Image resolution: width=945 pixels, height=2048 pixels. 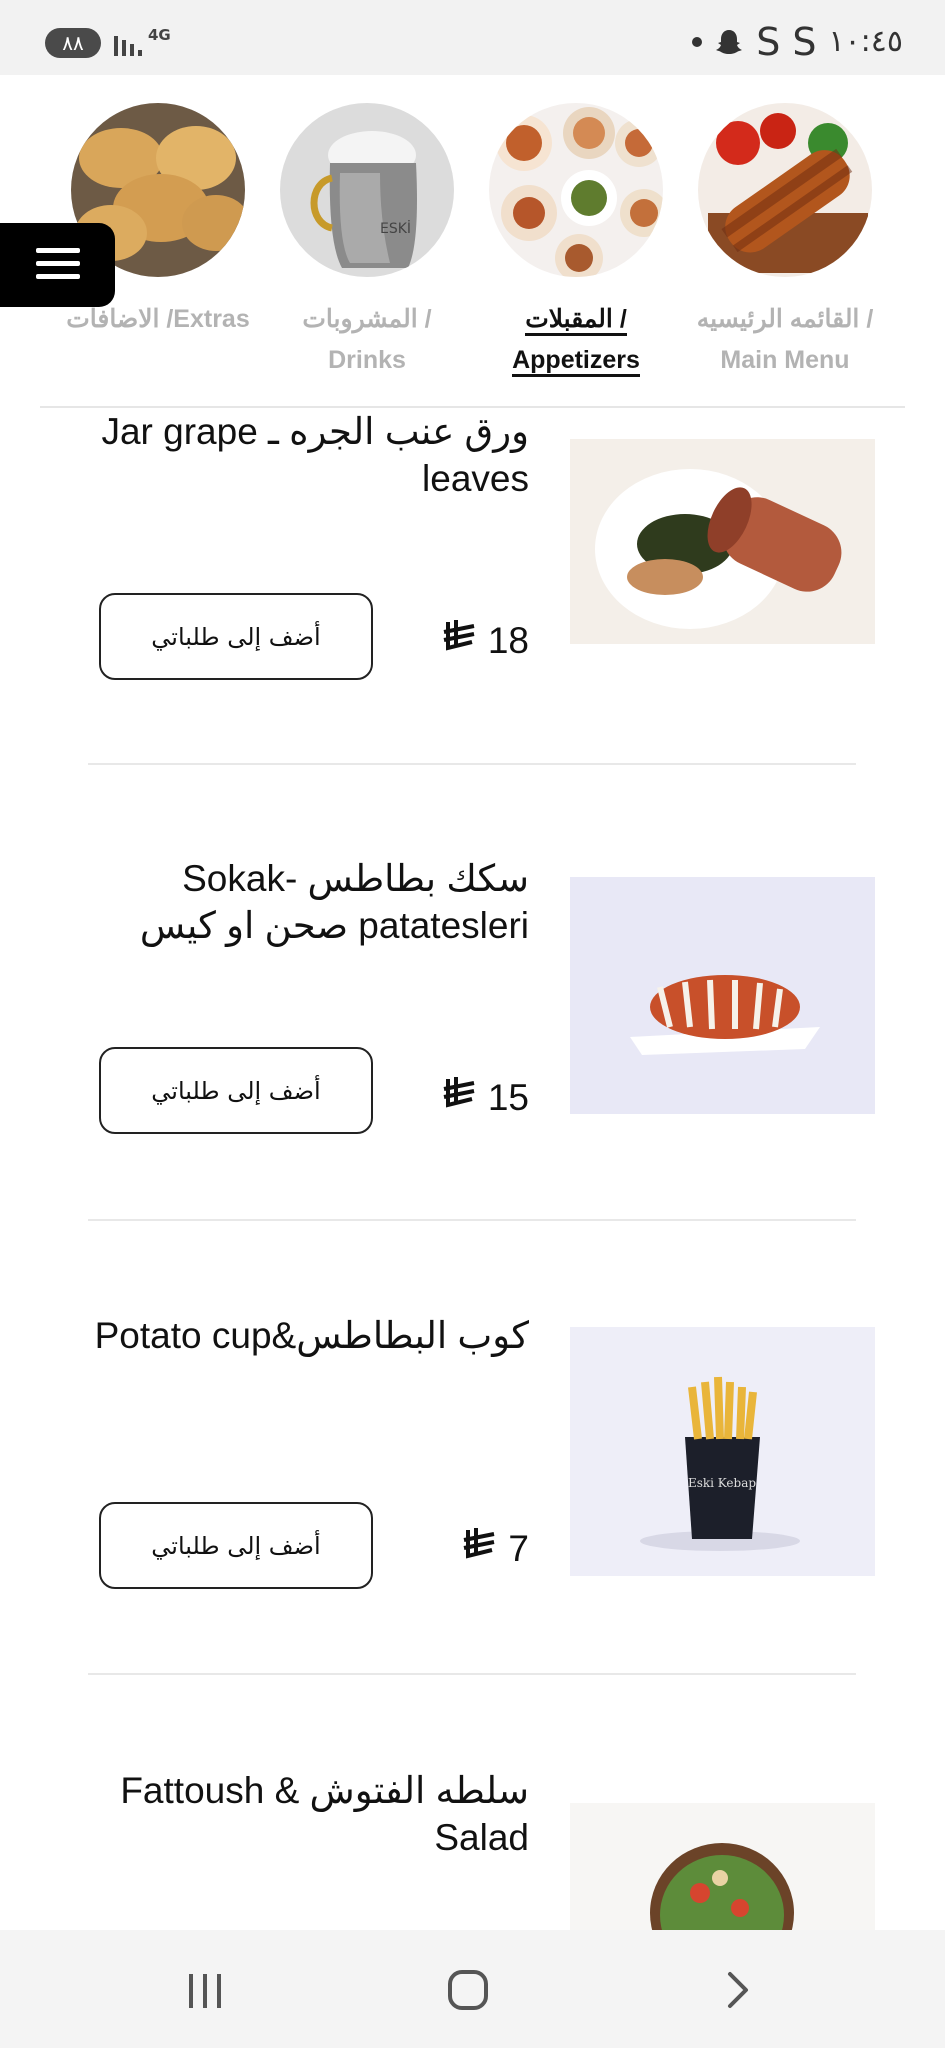 I want to click on menu-button, so click(x=57, y=265).